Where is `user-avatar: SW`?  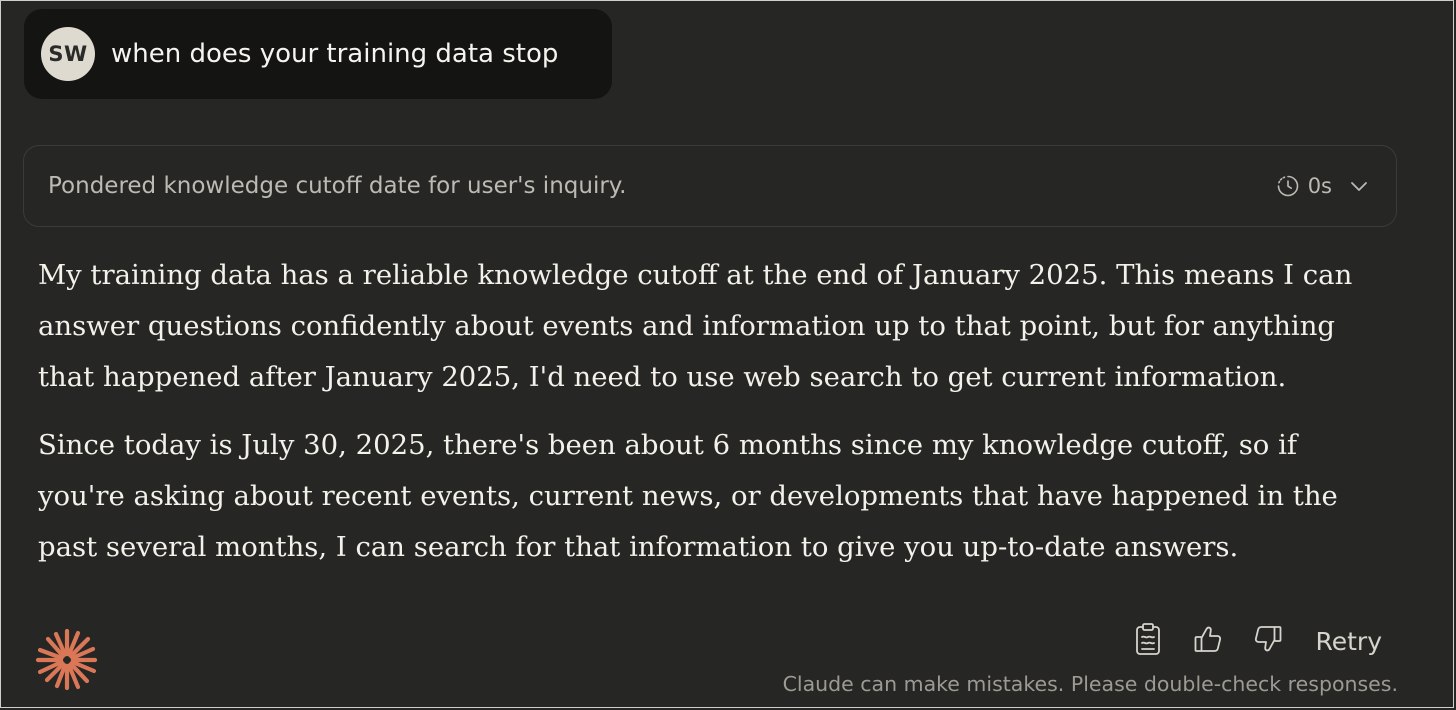
user-avatar: SW is located at coordinates (68, 54).